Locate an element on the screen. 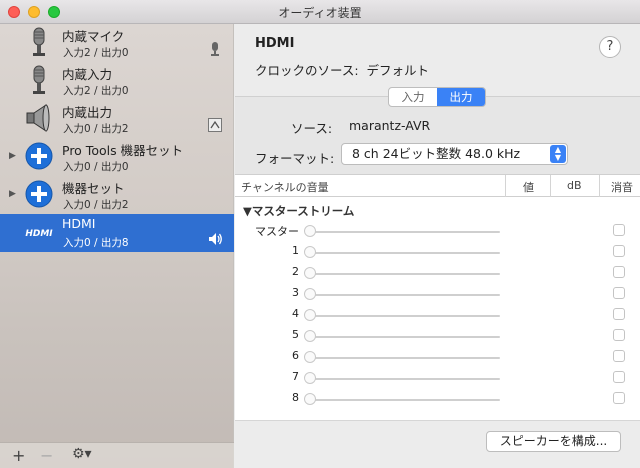  device-name: 内蔵入力 is located at coordinates (87, 74).